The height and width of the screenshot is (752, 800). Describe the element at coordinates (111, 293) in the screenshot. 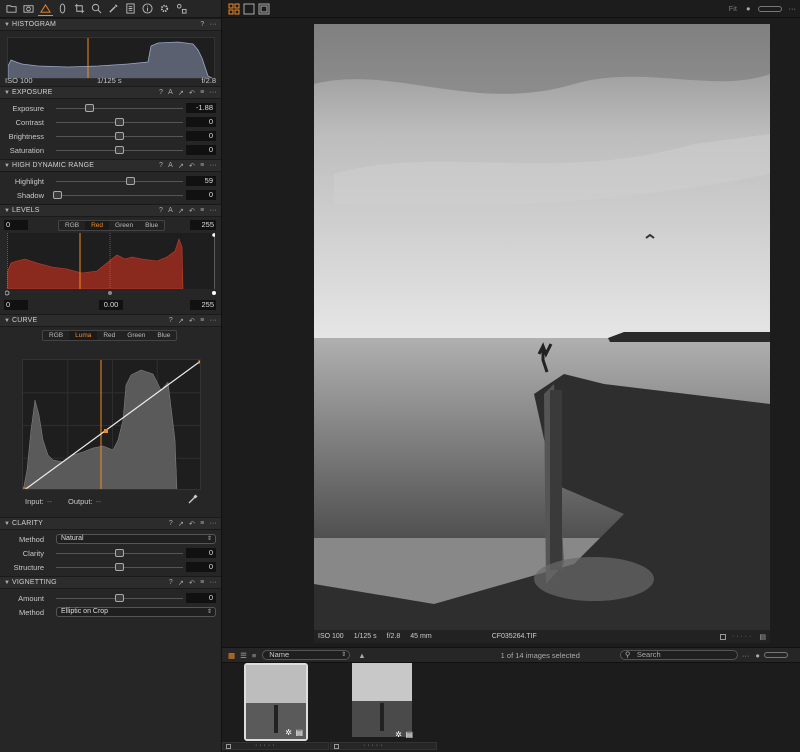

I see `levels-handles` at that location.